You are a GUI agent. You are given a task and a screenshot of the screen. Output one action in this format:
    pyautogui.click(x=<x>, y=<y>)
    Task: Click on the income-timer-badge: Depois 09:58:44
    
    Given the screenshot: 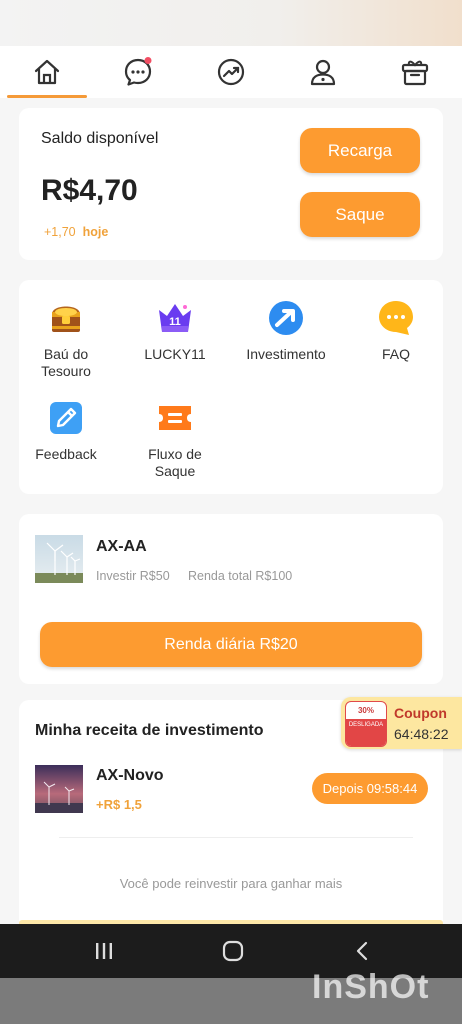 What is the action you would take?
    pyautogui.click(x=370, y=788)
    